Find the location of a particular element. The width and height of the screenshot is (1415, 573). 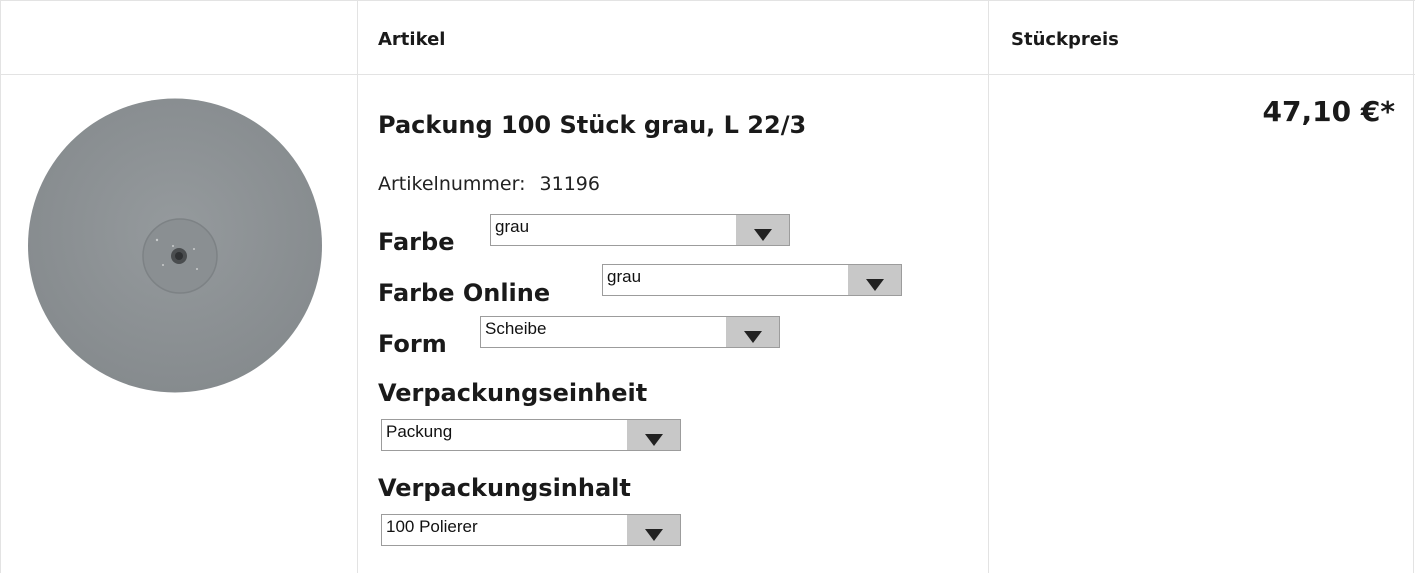

select-verpackungsinhalt: 100 Polierer is located at coordinates (531, 530).